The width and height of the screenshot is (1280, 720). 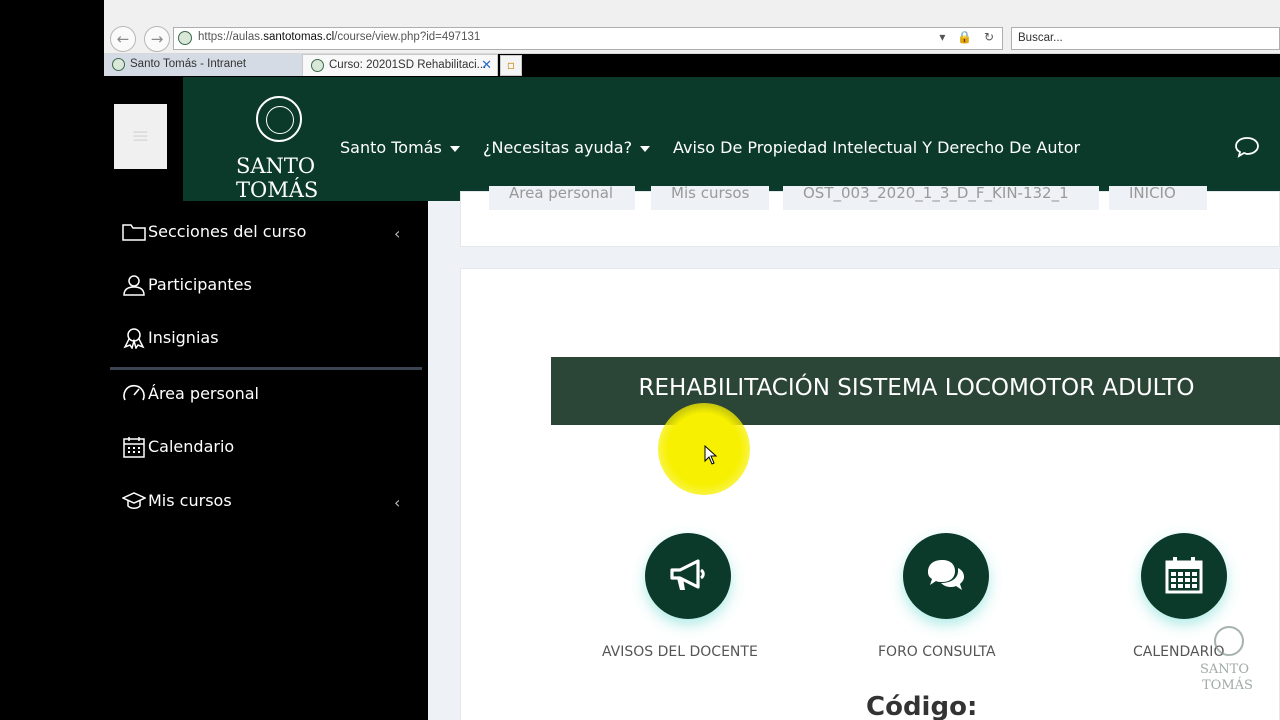 What do you see at coordinates (134, 392) in the screenshot?
I see `dashboard-icon` at bounding box center [134, 392].